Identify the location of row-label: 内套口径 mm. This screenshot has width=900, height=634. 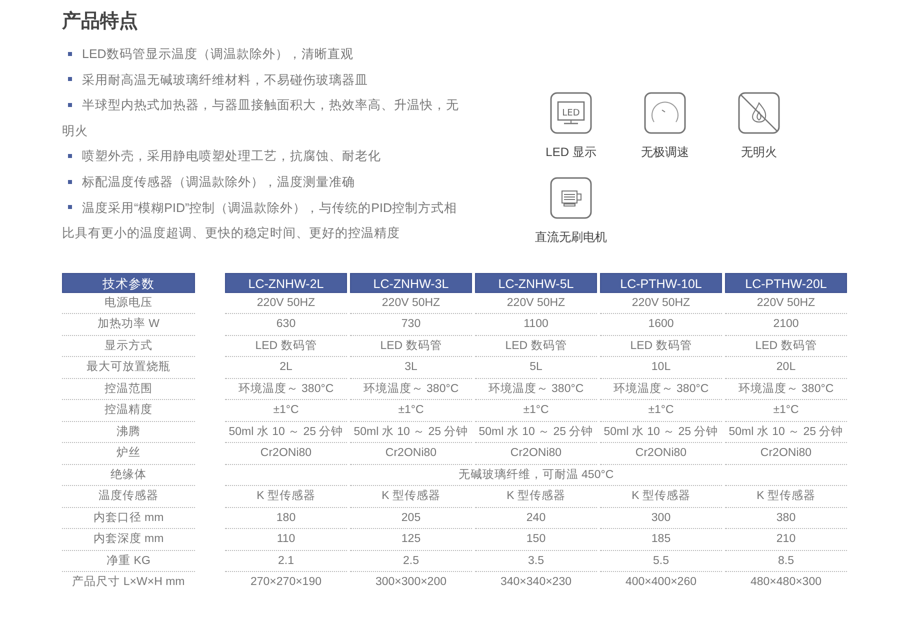
(128, 519).